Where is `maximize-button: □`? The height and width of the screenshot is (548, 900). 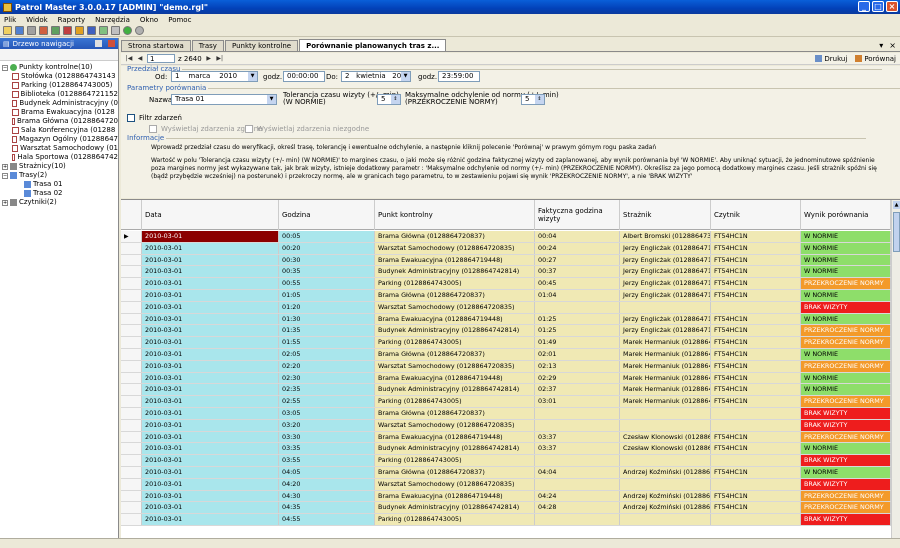
maximize-button: □ is located at coordinates (878, 6).